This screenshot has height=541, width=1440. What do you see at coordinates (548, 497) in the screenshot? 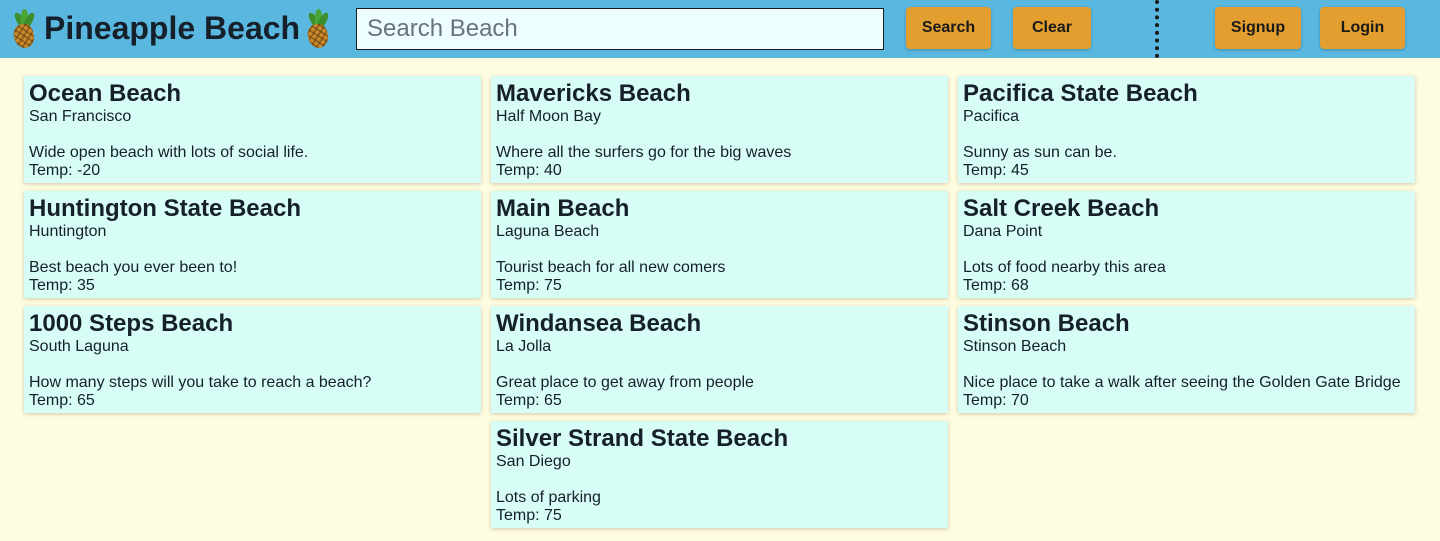
I see `beach-description: Lots of parking` at bounding box center [548, 497].